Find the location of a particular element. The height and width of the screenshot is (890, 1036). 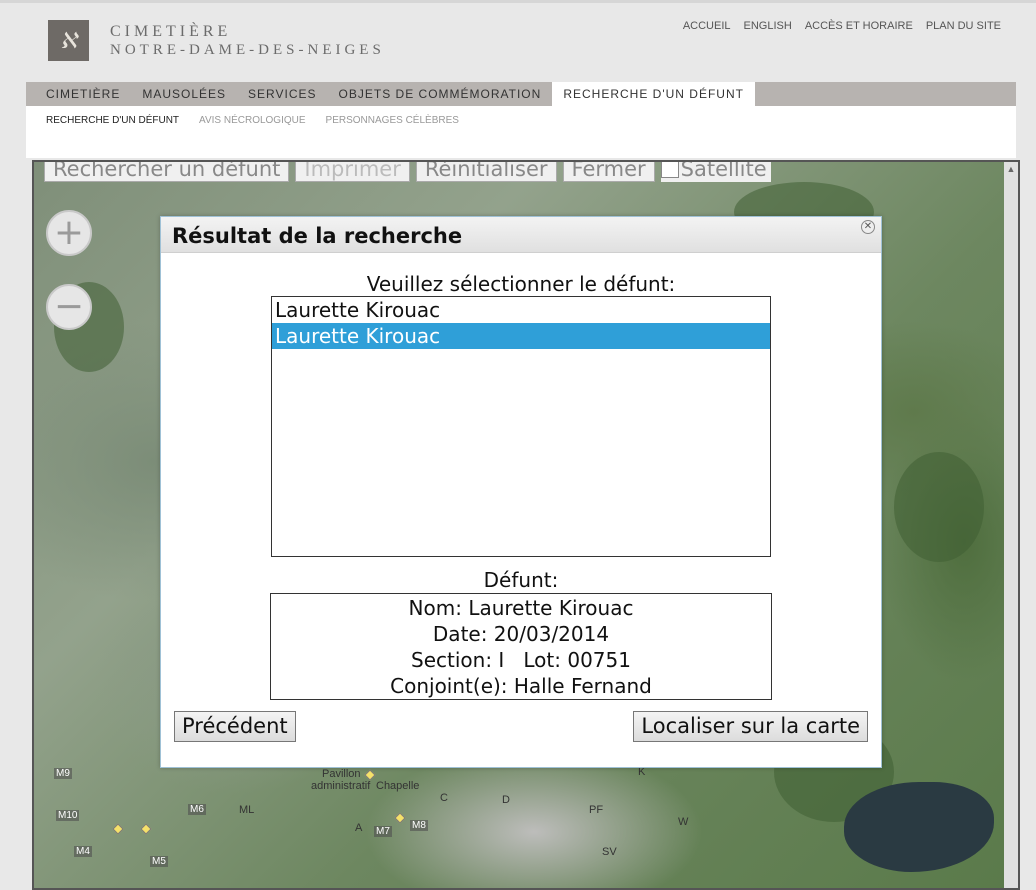

map-tag-m7: M7 is located at coordinates (383, 831).